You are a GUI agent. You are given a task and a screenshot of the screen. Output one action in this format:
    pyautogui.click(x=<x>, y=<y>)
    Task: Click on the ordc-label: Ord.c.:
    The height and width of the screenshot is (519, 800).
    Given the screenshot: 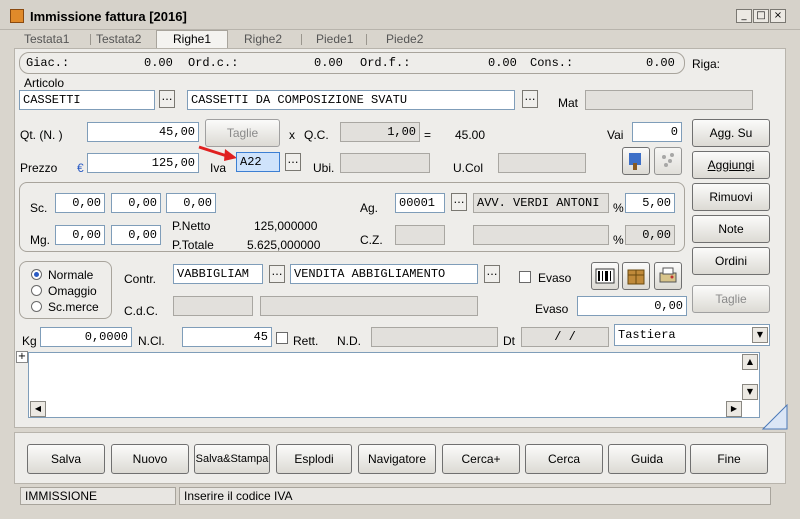 What is the action you would take?
    pyautogui.click(x=213, y=63)
    